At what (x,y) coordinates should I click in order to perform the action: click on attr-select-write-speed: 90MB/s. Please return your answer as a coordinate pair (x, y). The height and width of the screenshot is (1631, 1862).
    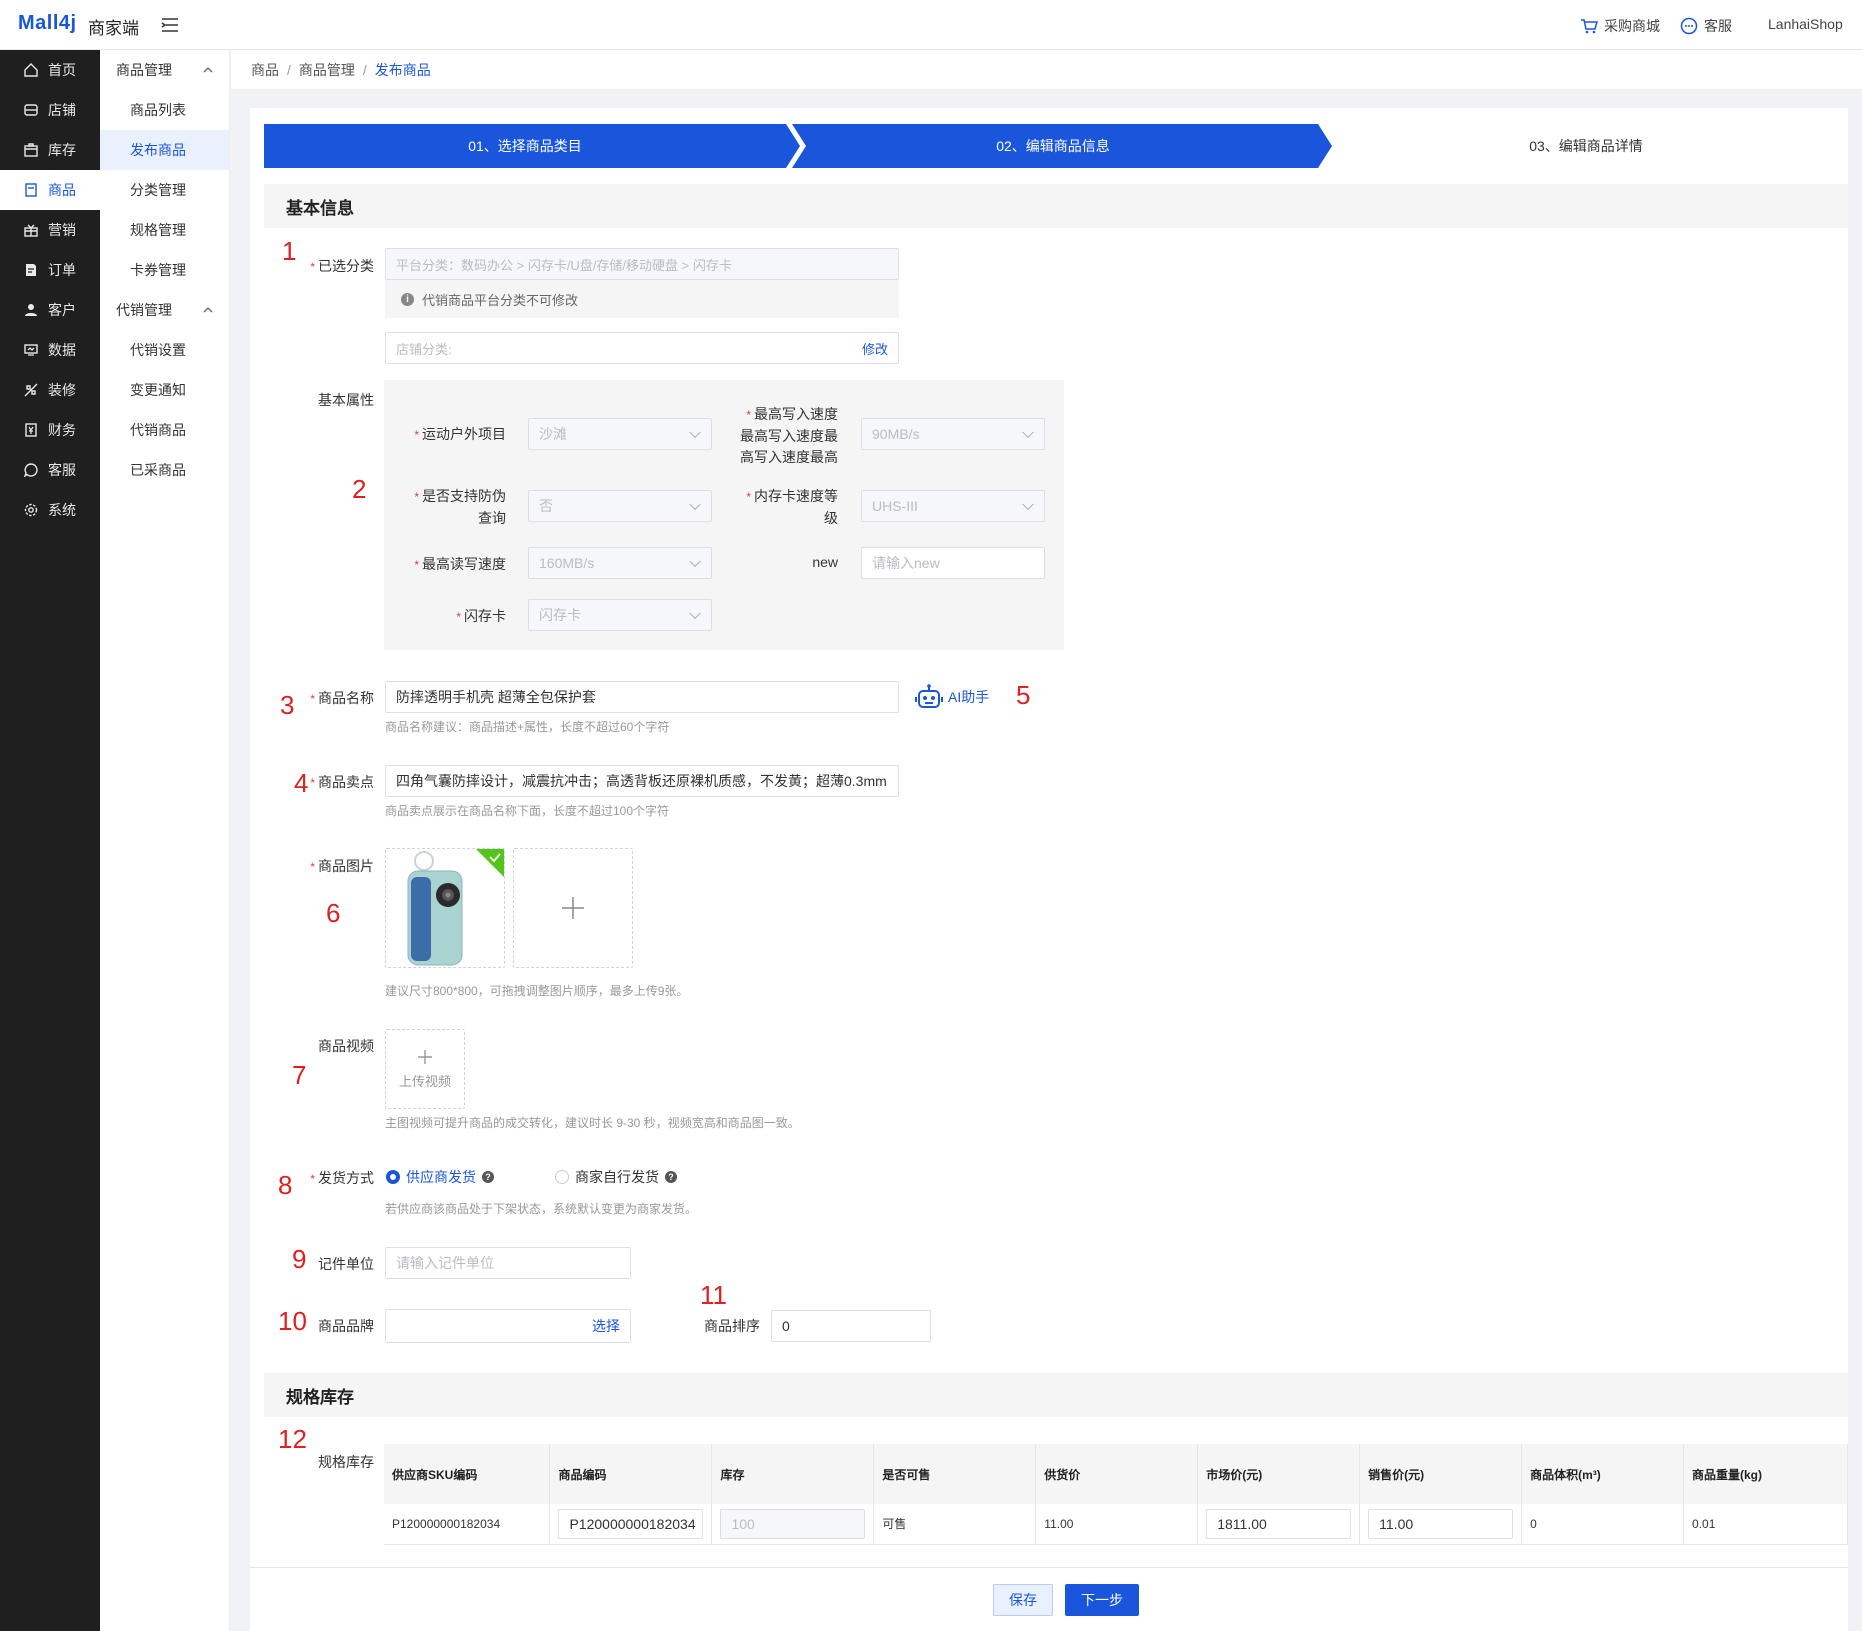
    Looking at the image, I should click on (953, 434).